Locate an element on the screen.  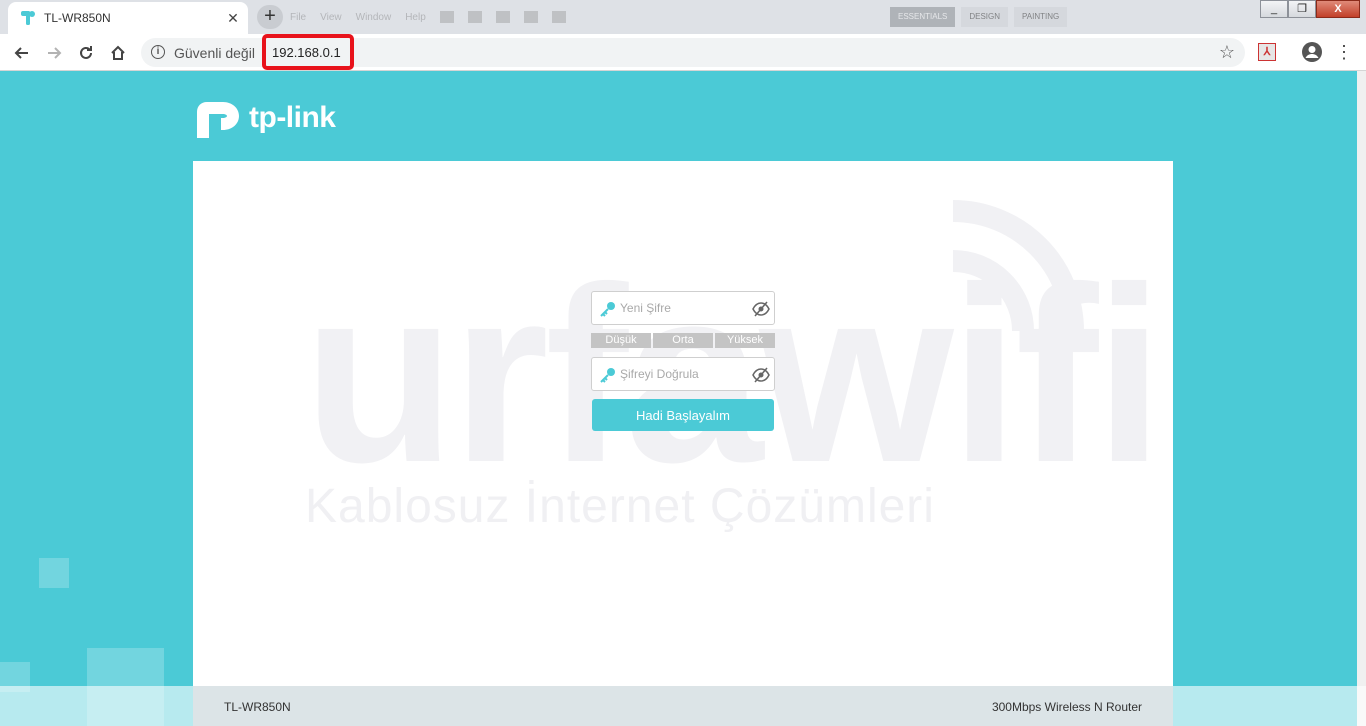
tplink-favicon-icon is located at coordinates (28, 18).